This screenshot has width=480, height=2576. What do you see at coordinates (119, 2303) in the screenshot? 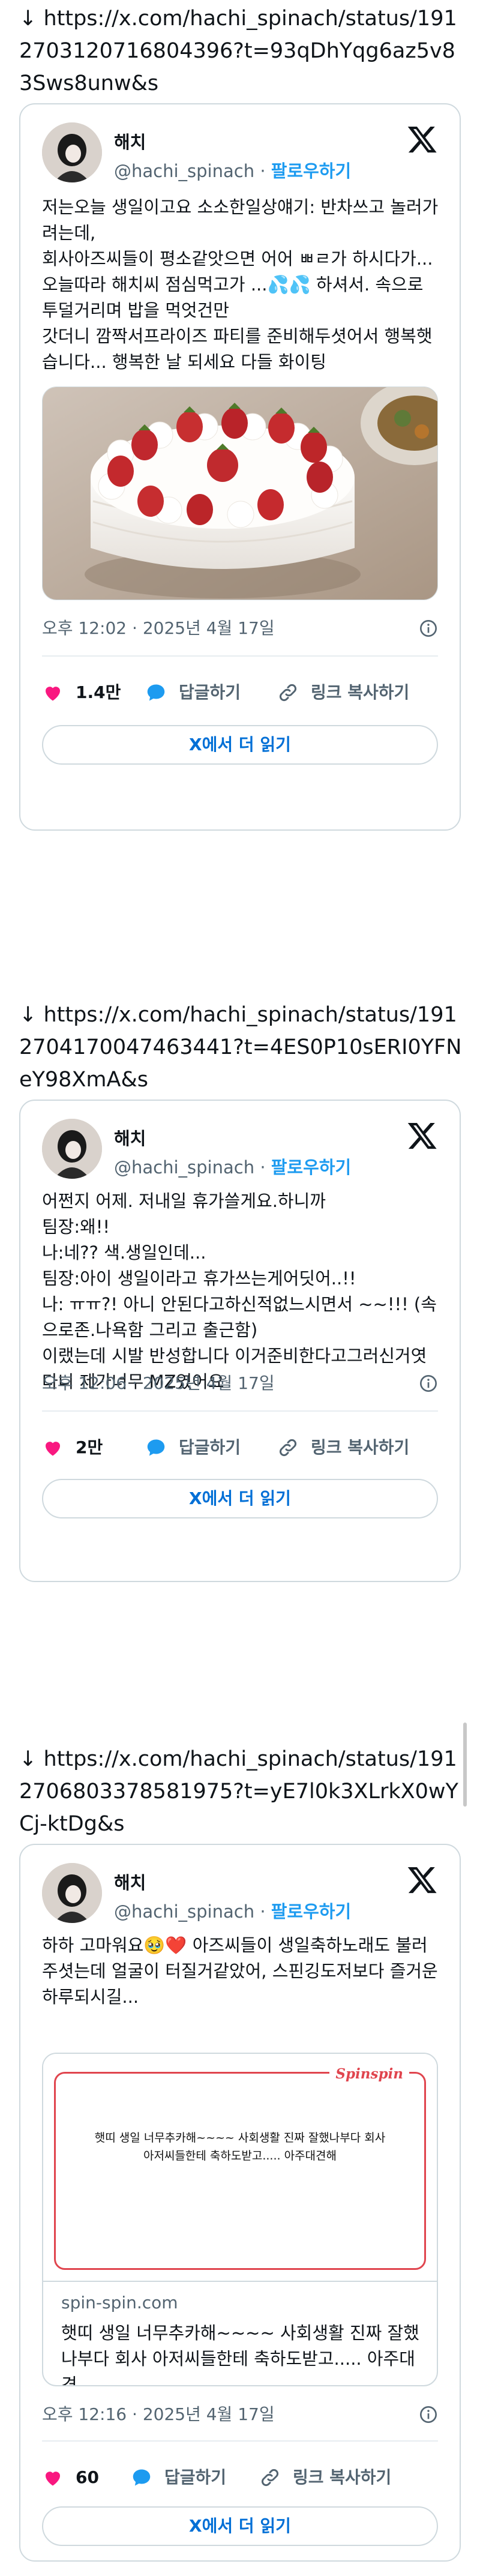
I see `link-domain: spin-spin.com` at bounding box center [119, 2303].